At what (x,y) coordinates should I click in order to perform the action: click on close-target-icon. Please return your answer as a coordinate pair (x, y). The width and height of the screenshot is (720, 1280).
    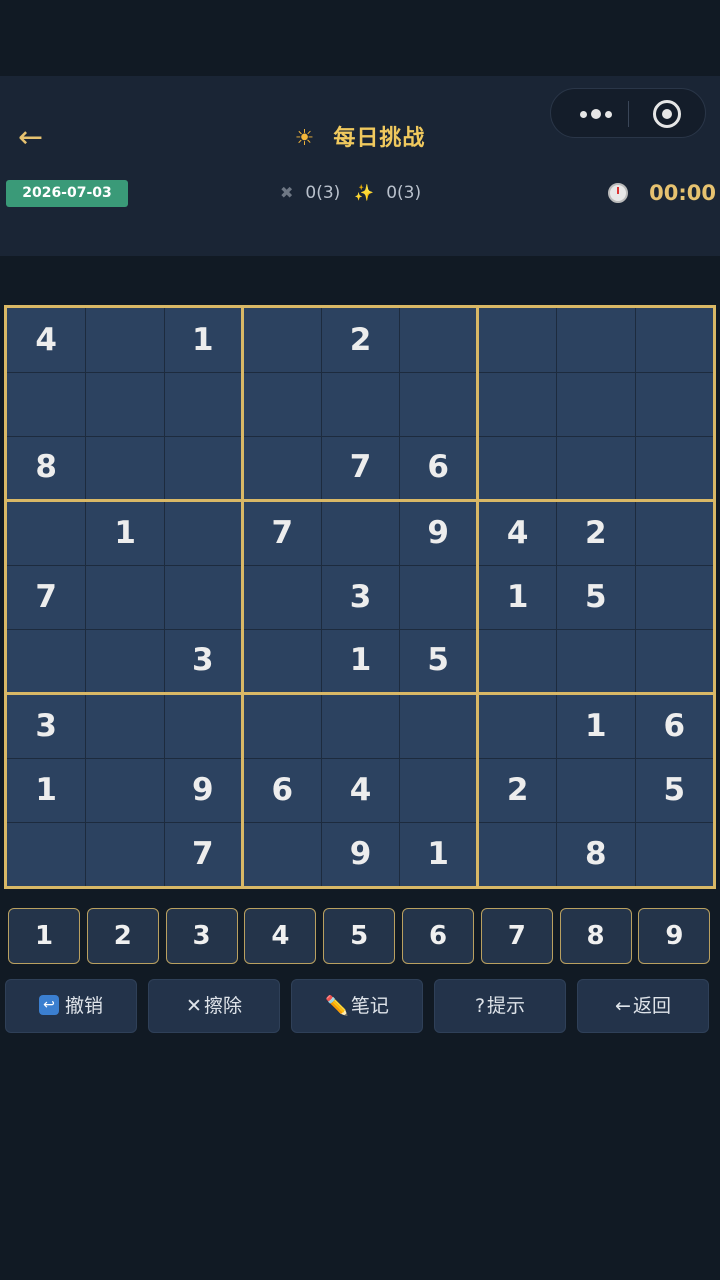
    Looking at the image, I should click on (667, 114).